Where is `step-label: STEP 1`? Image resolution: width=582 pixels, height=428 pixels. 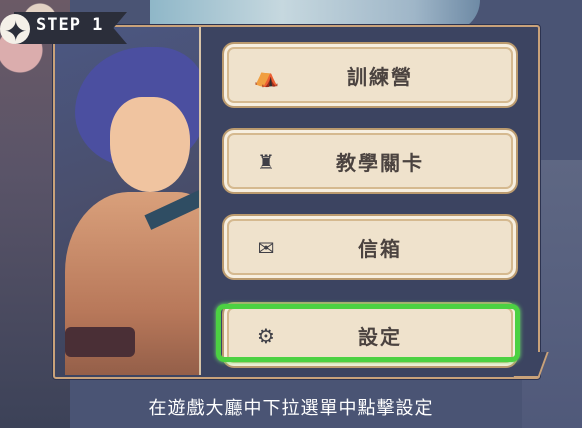
step-label: STEP 1 is located at coordinates (70, 25).